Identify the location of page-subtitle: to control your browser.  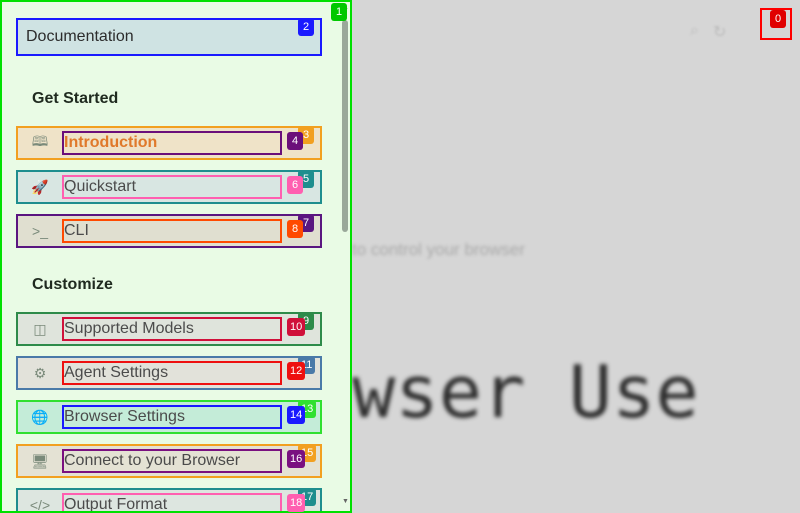
(438, 249).